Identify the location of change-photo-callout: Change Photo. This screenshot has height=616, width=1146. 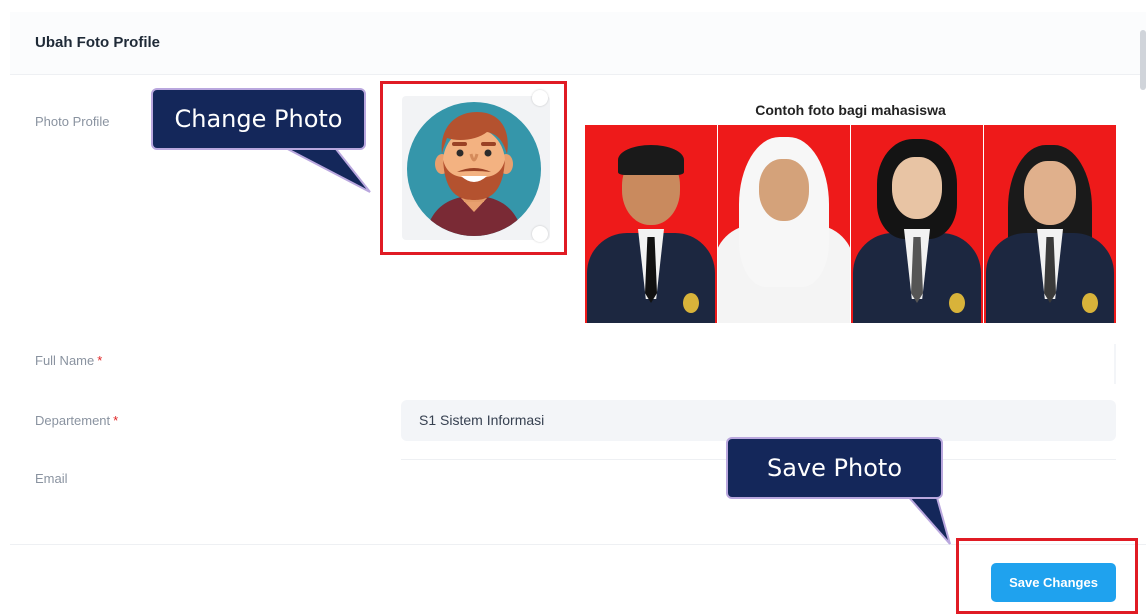
(258, 119).